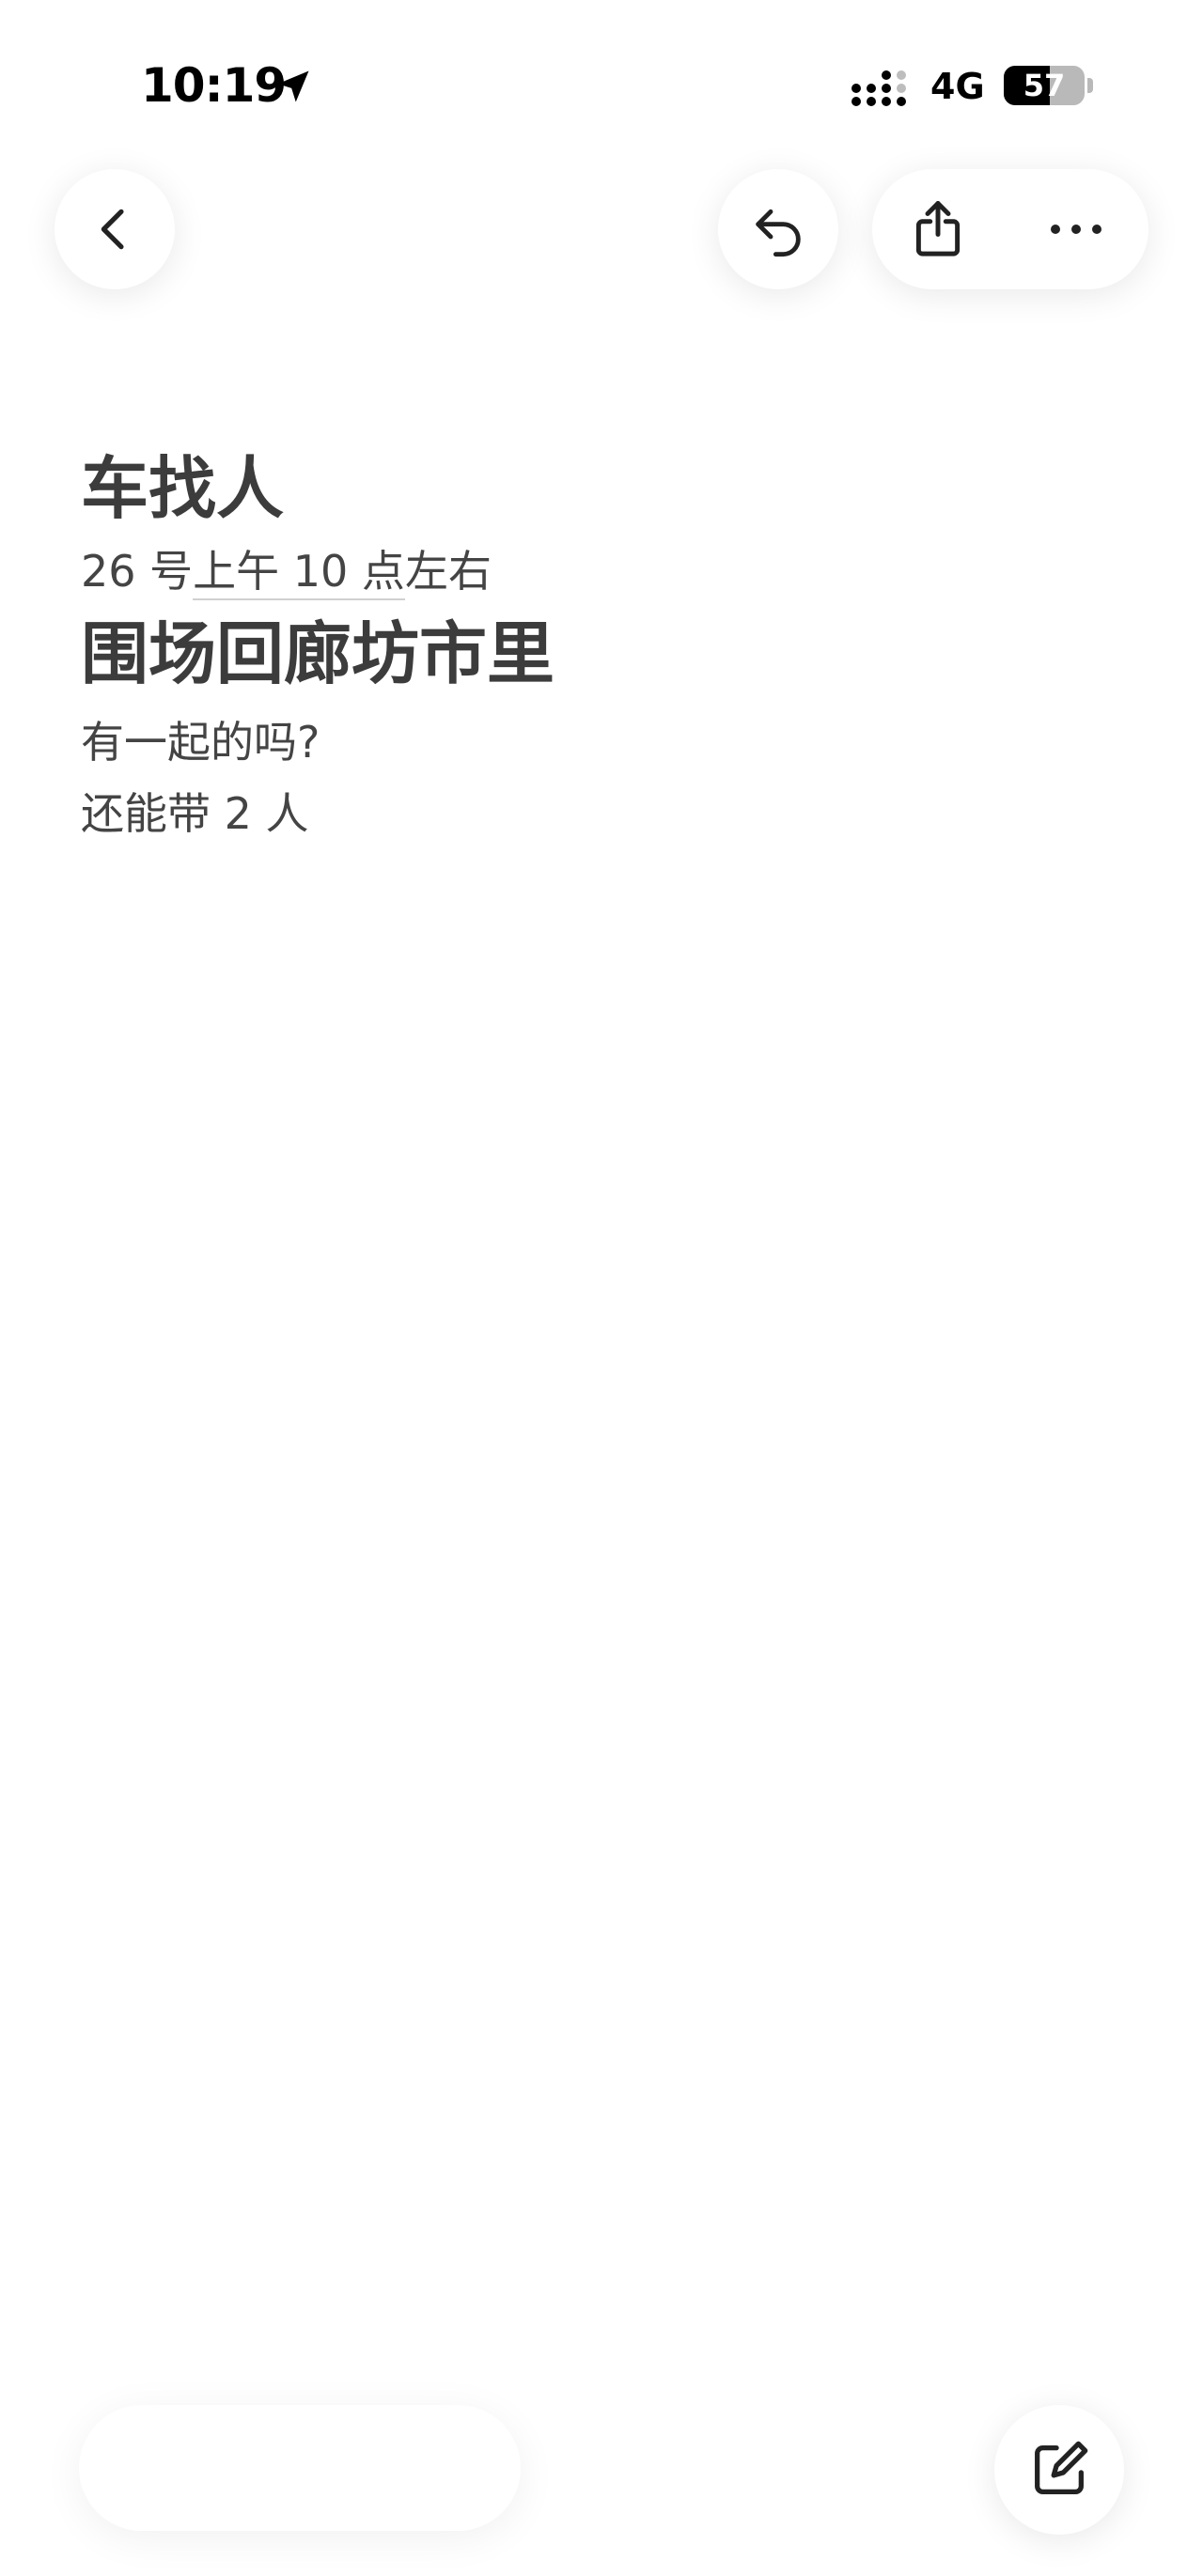 The image size is (1203, 2576). I want to click on network-type: 4G, so click(957, 86).